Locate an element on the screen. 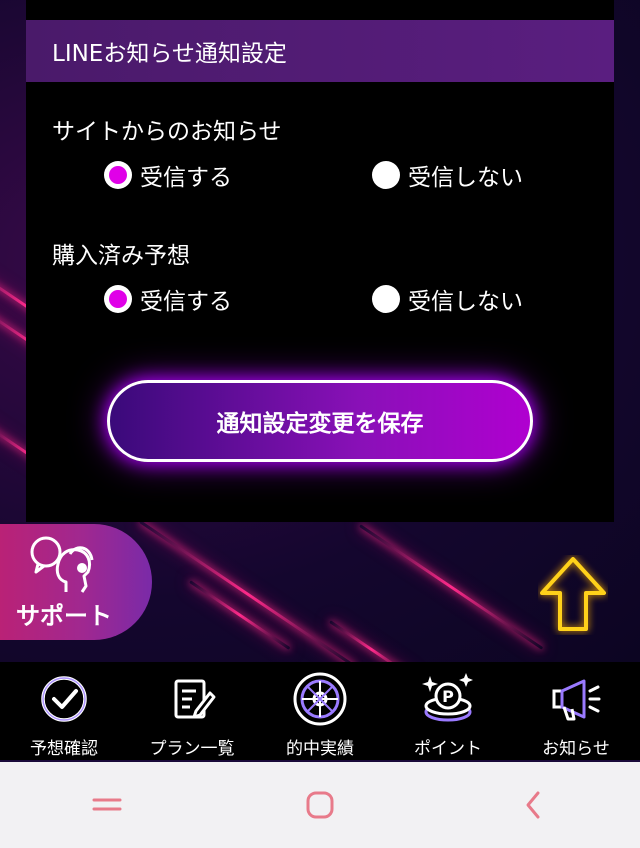  bottom-navigation: 予想確認 プラン一覧 的中実績 P ポイント お知らせ is located at coordinates (320, 711).